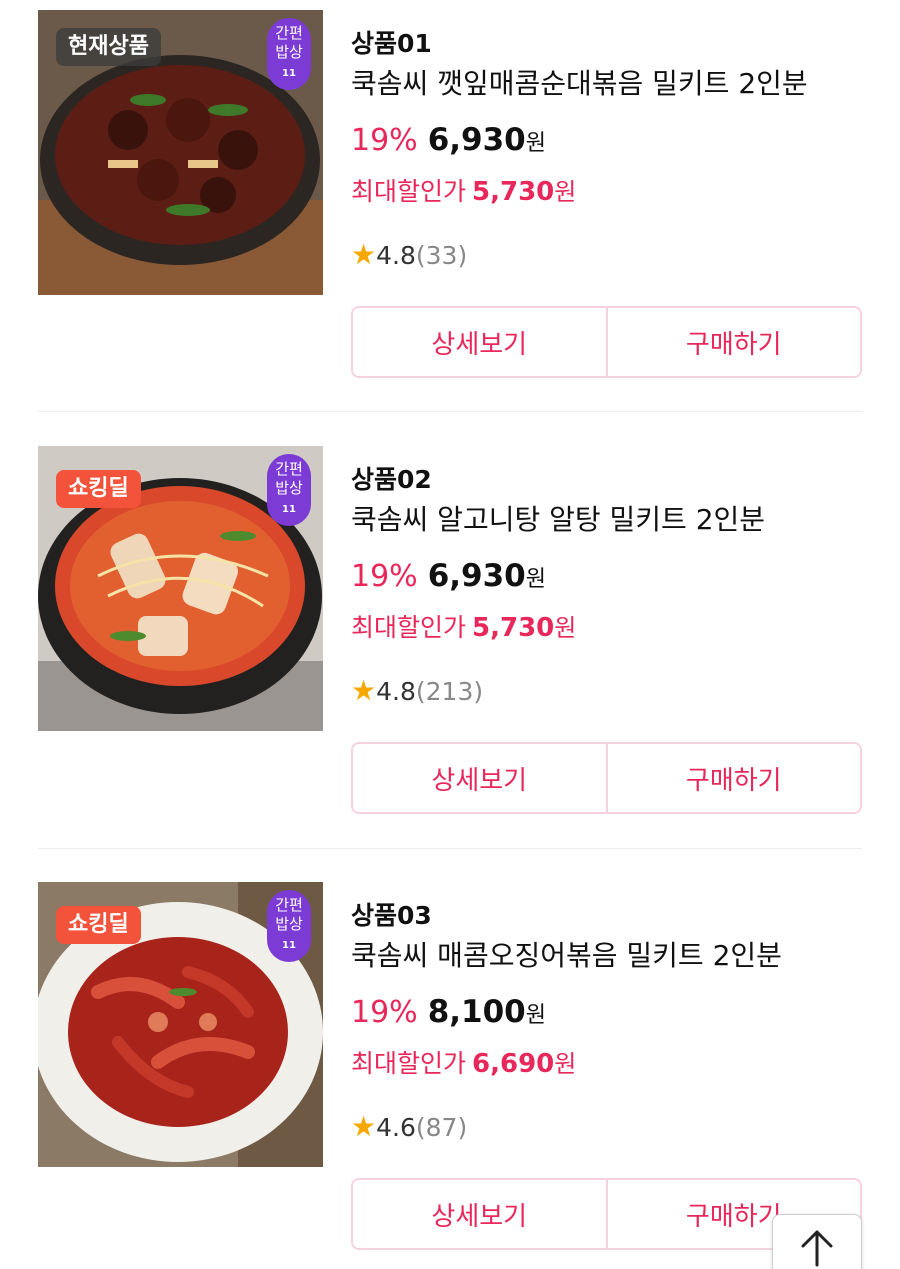 Image resolution: width=900 pixels, height=1269 pixels. I want to click on product-number: 상품03, so click(391, 915).